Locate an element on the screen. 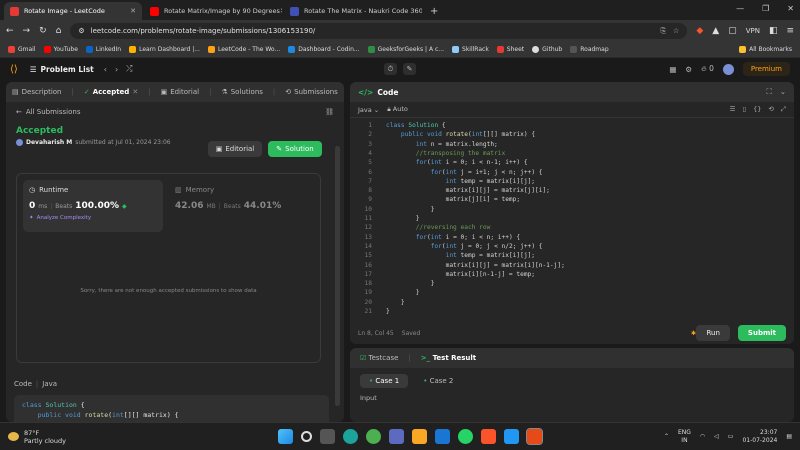 The image size is (800, 450). chevron-up-icon: ⌃ is located at coordinates (666, 437).